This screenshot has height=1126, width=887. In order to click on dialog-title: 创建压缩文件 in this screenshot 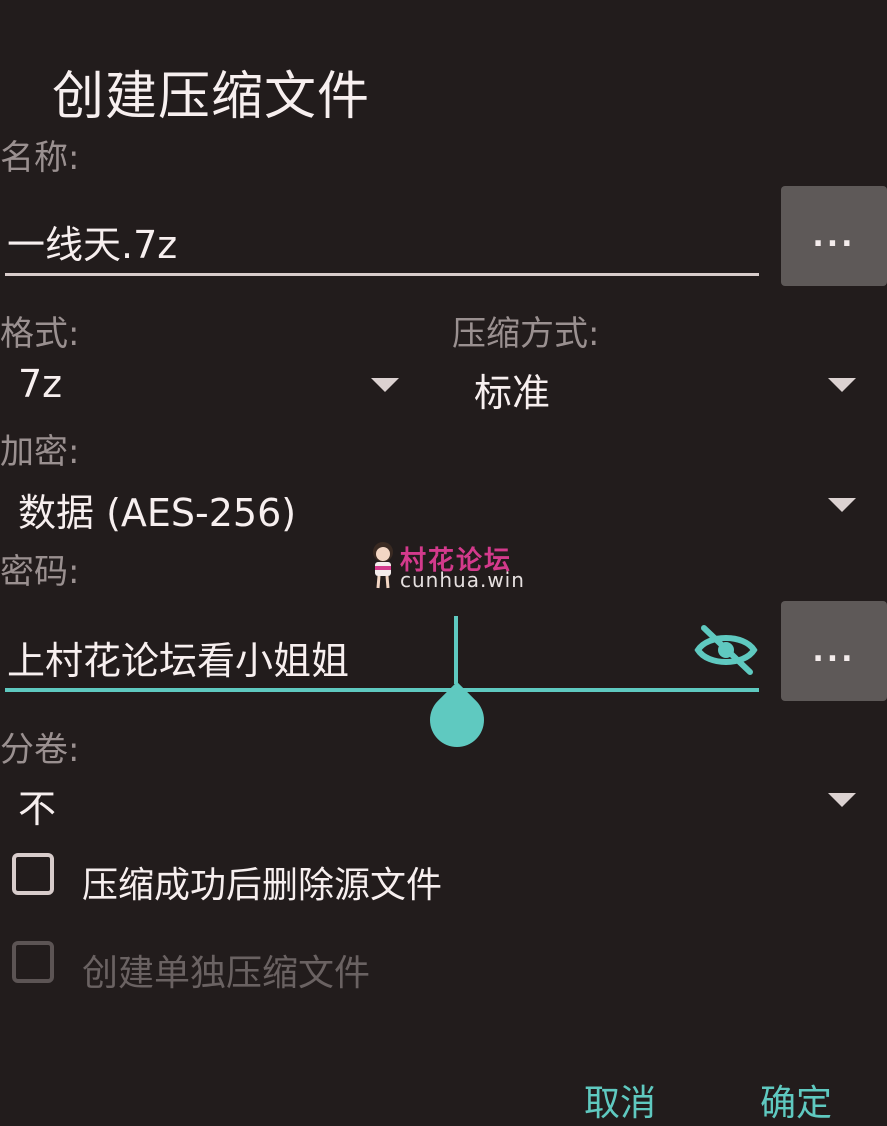, I will do `click(211, 97)`.